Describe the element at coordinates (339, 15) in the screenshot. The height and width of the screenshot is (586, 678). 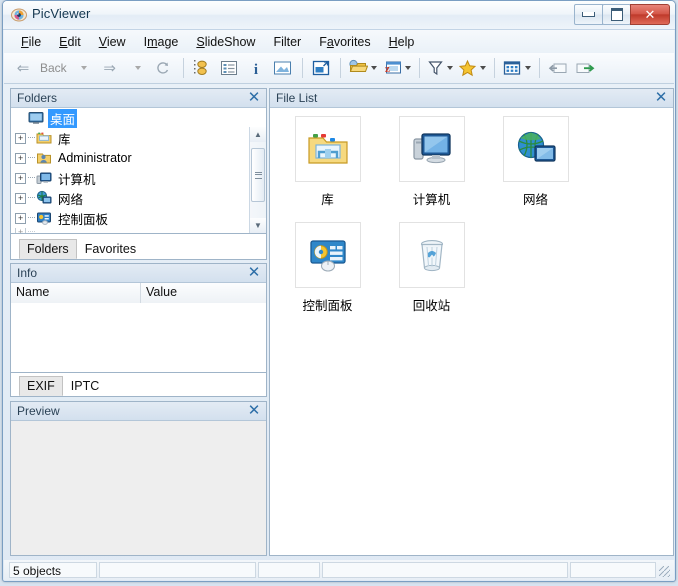
I see `title-bar: PicViewer ✕` at that location.